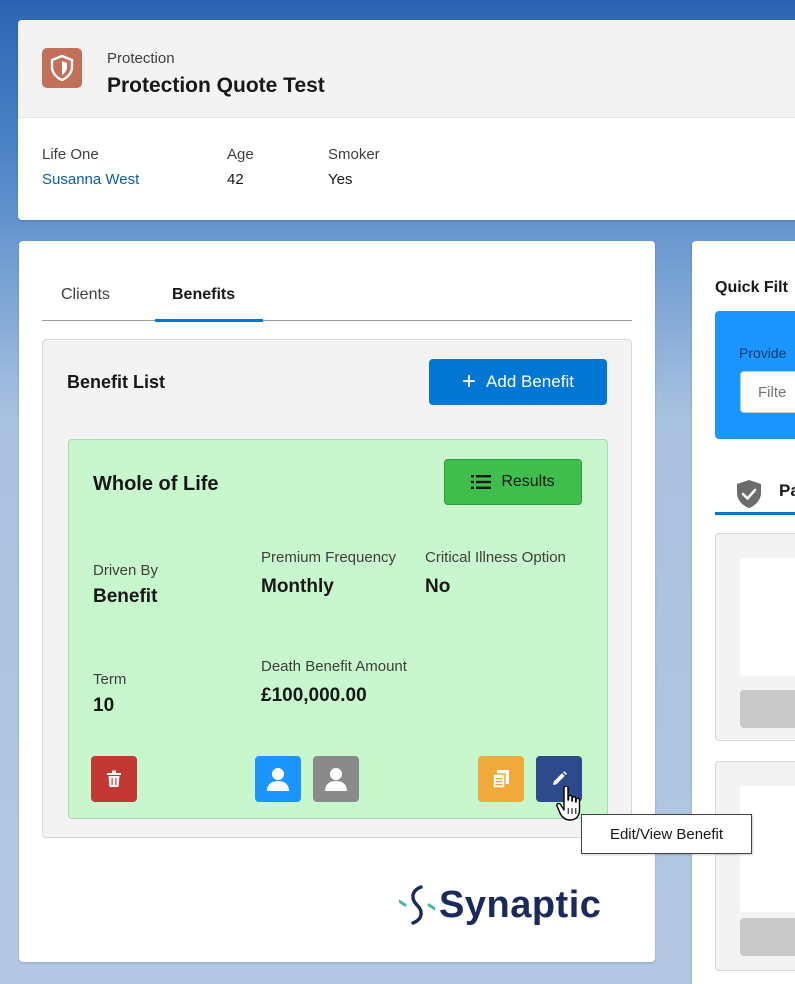 This screenshot has height=984, width=795. What do you see at coordinates (520, 904) in the screenshot?
I see `logo-text: Synaptic` at bounding box center [520, 904].